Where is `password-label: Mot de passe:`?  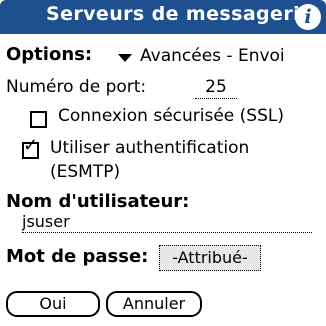
password-label: Mot de passe: is located at coordinates (77, 256).